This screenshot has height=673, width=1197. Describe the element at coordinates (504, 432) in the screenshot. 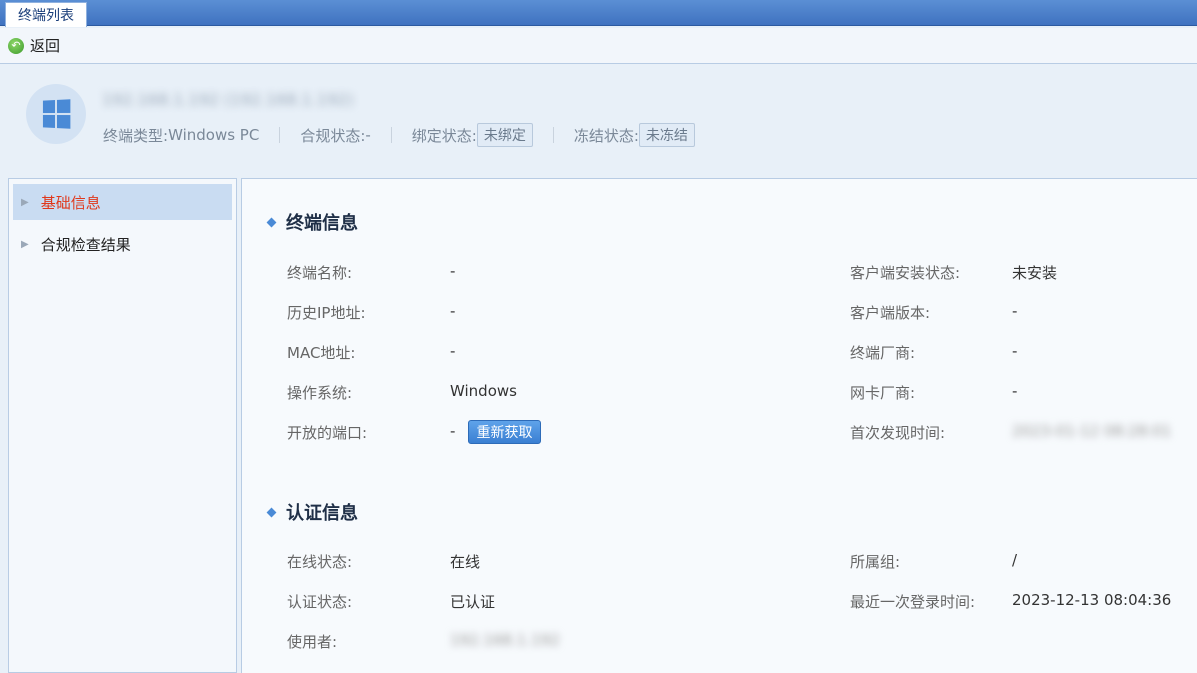

I see `refresh-ports-button: 重新获取` at that location.